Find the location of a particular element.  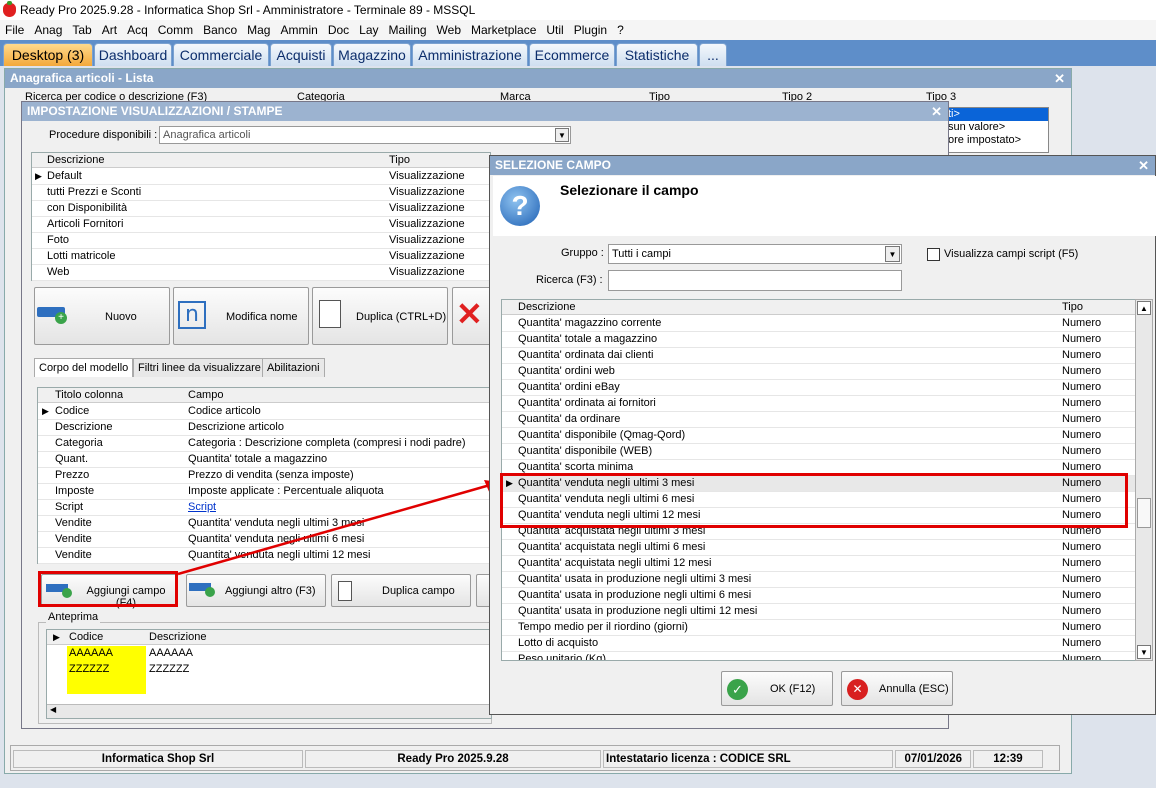

script-checkbox is located at coordinates (933, 254).